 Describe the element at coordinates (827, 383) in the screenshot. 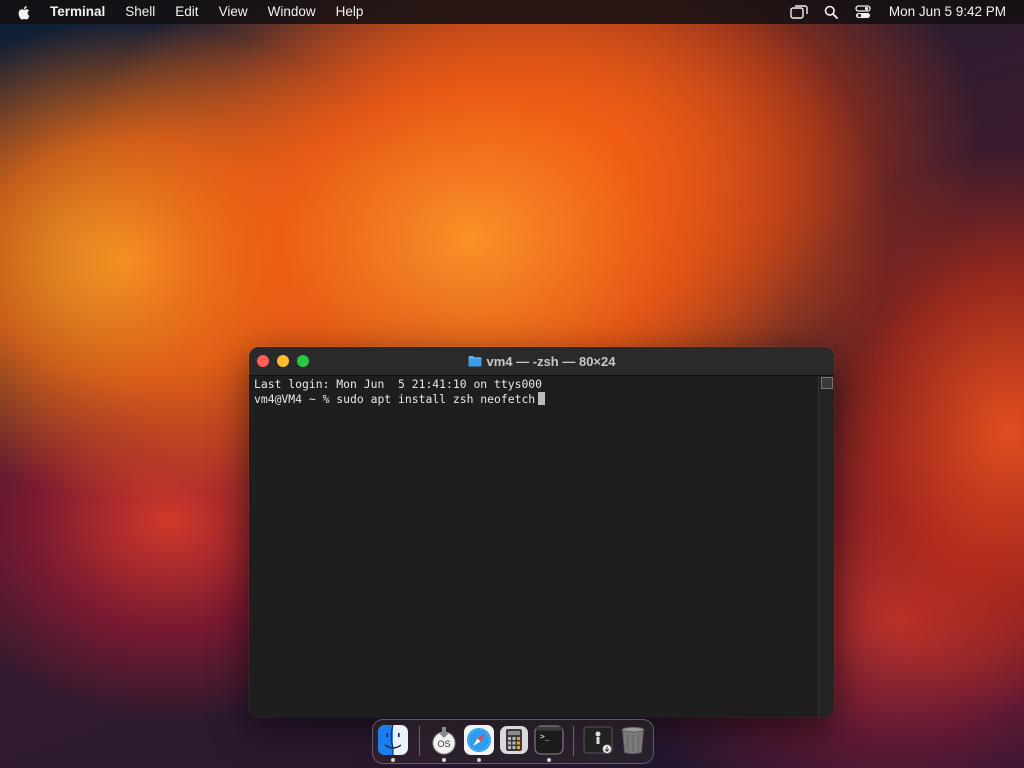

I see `scrollbar-button` at that location.